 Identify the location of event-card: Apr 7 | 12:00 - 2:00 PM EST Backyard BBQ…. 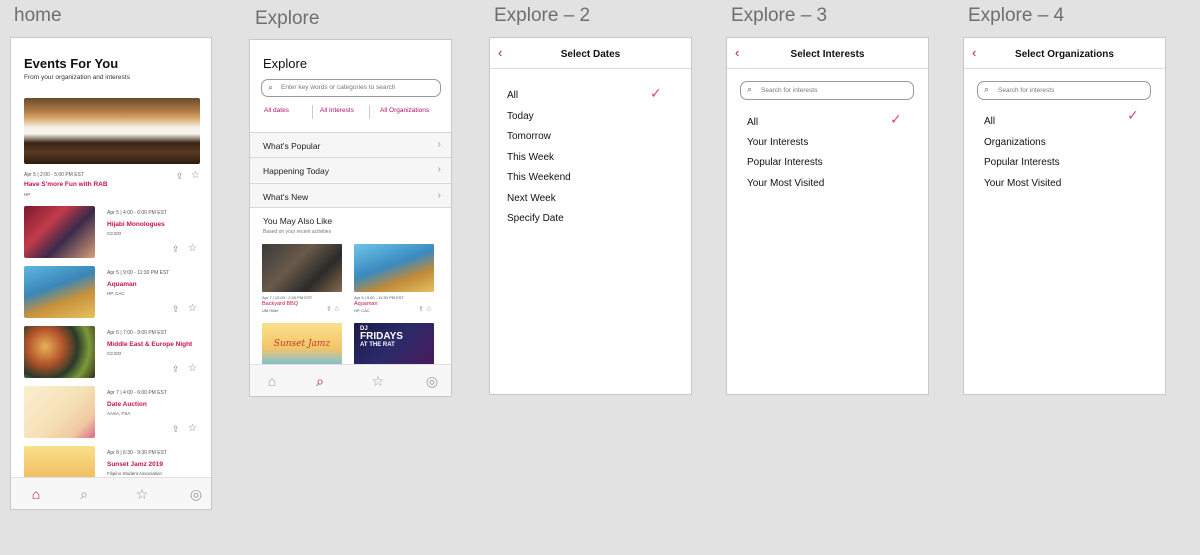
(302, 278).